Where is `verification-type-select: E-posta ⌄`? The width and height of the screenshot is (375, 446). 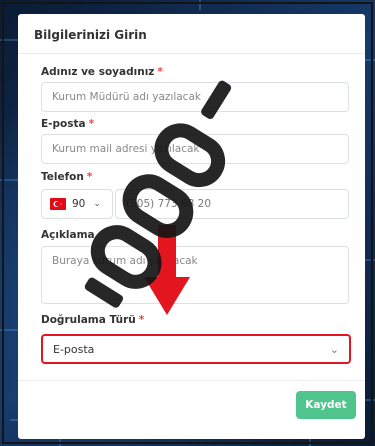
verification-type-select: E-posta ⌄ is located at coordinates (196, 349).